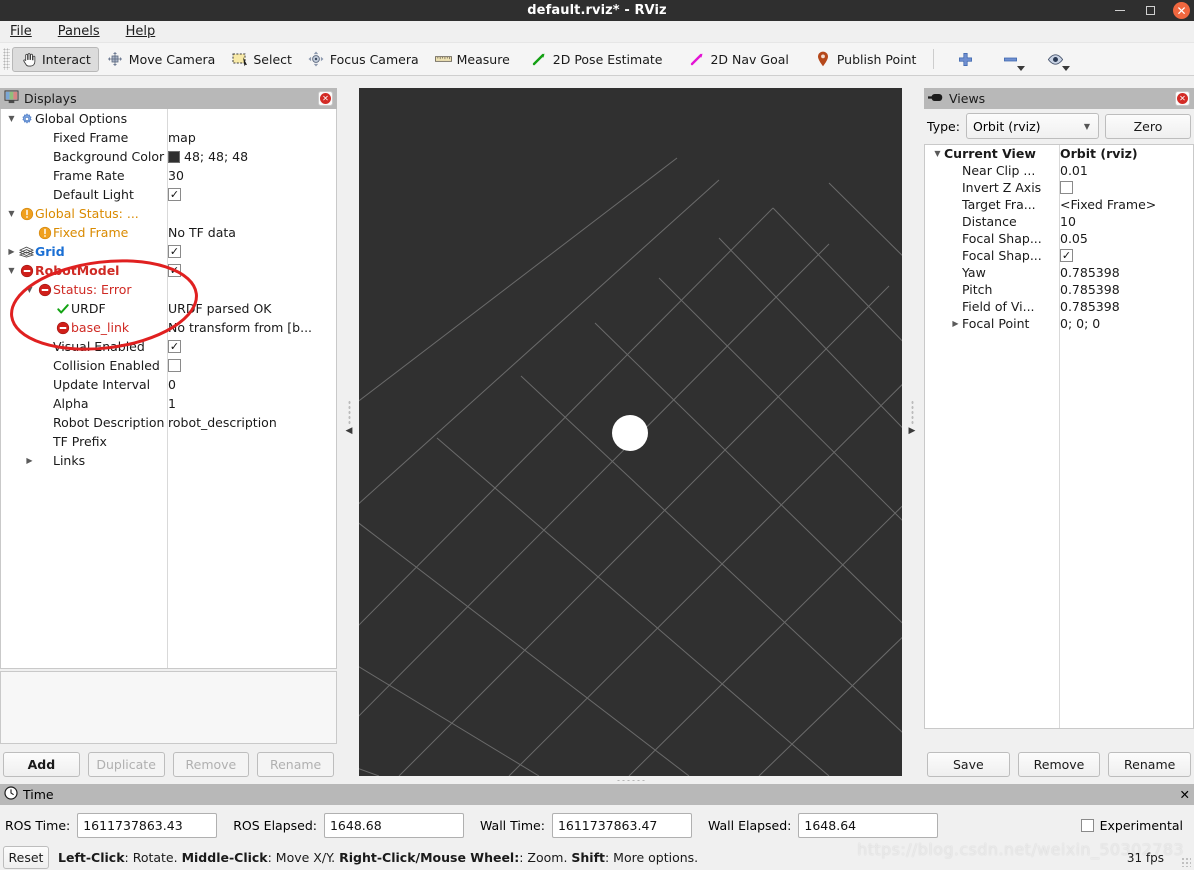 This screenshot has width=1194, height=870. I want to click on displays-row-fixed-frame: Fixed Frame No TF data, so click(168, 232).